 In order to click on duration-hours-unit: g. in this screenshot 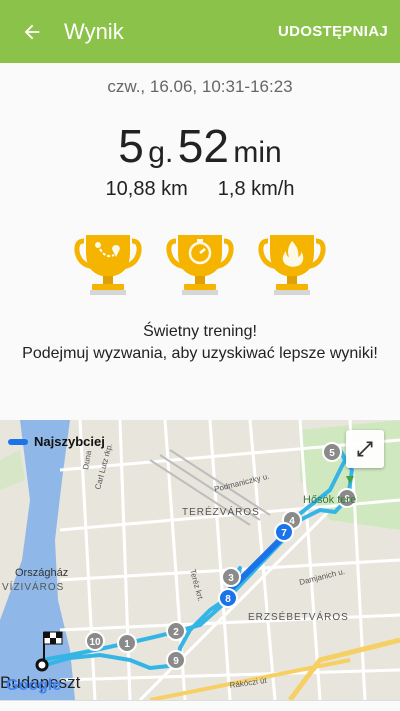, I will do `click(161, 152)`.